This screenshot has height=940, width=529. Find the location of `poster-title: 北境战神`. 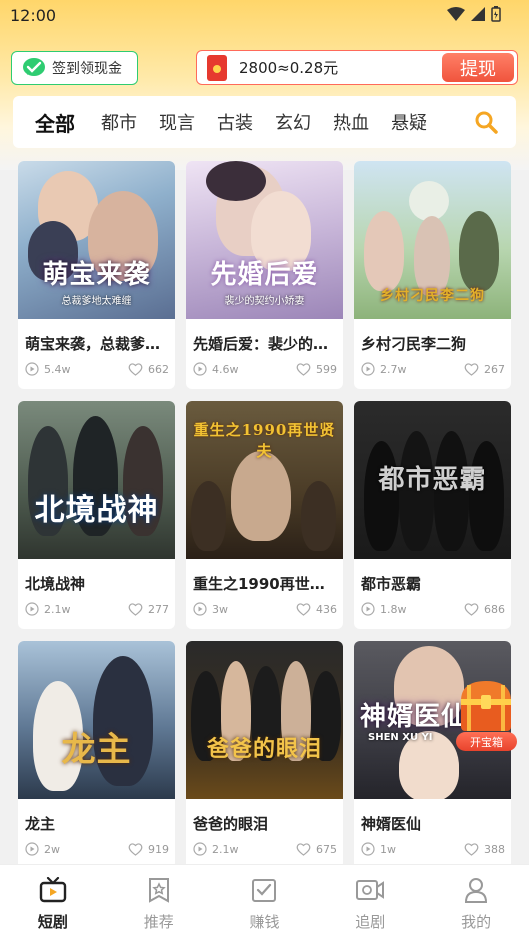

poster-title: 北境战神 is located at coordinates (96, 510).